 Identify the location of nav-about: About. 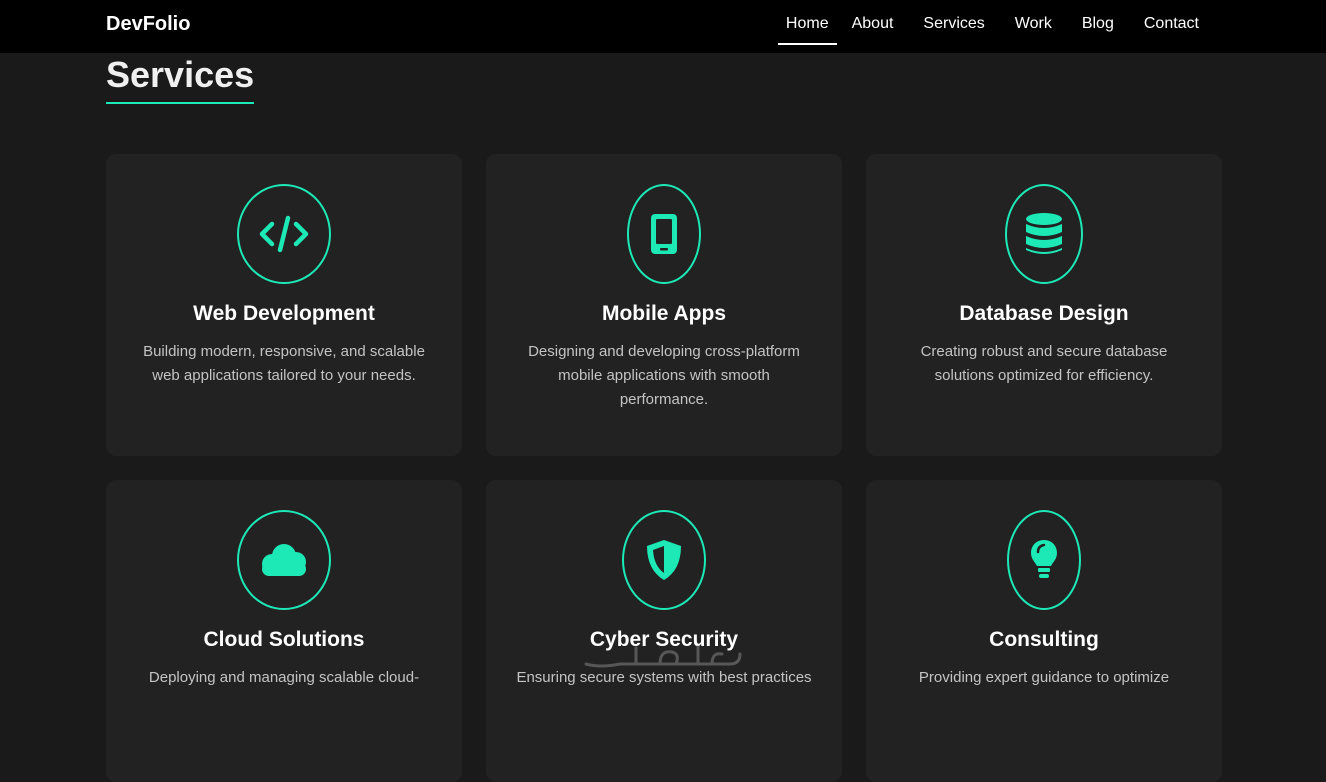
(873, 26).